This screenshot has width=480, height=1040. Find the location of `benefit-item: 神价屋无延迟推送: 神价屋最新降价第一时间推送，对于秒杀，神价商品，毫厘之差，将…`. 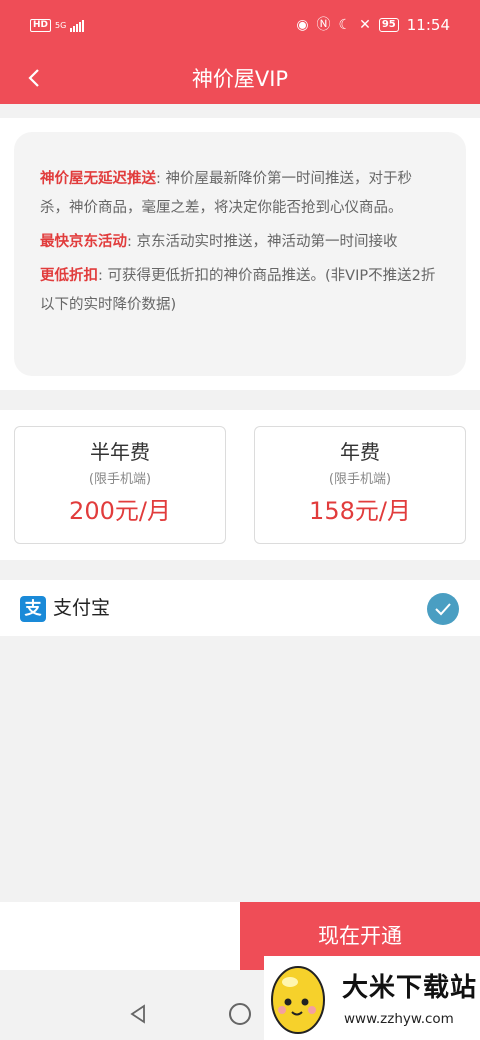

benefit-item: 神价屋无延迟推送: 神价屋最新降价第一时间推送，对于秒杀，神价商品，毫厘之差，将… is located at coordinates (240, 194).